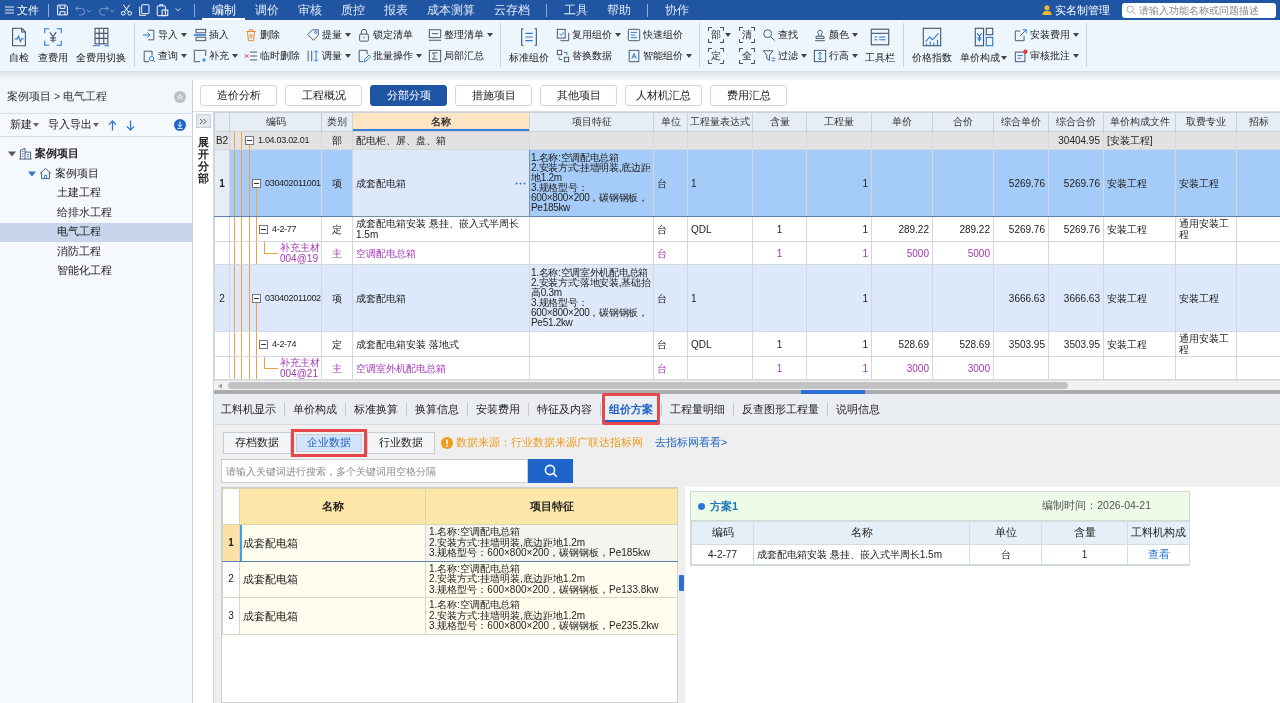  I want to click on bracket-glyph-button: 全, so click(747, 56).